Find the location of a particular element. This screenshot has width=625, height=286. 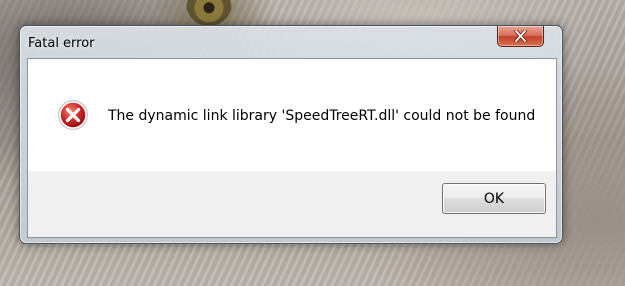

background-wallpaper is located at coordinates (209, 13).